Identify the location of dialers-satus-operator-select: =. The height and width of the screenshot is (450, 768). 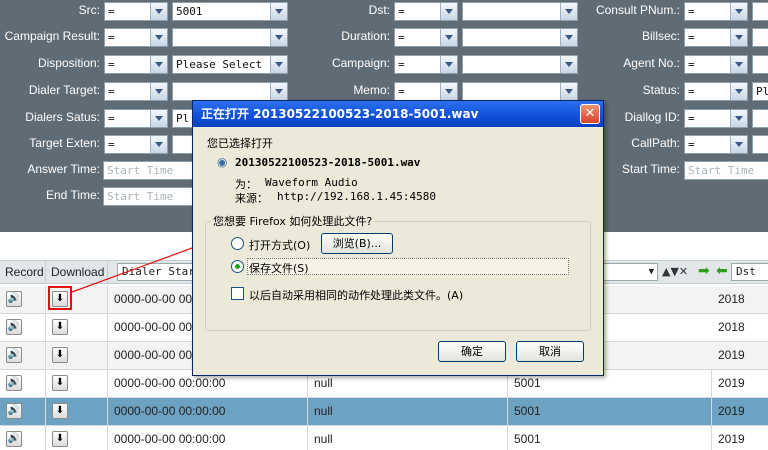
(136, 118).